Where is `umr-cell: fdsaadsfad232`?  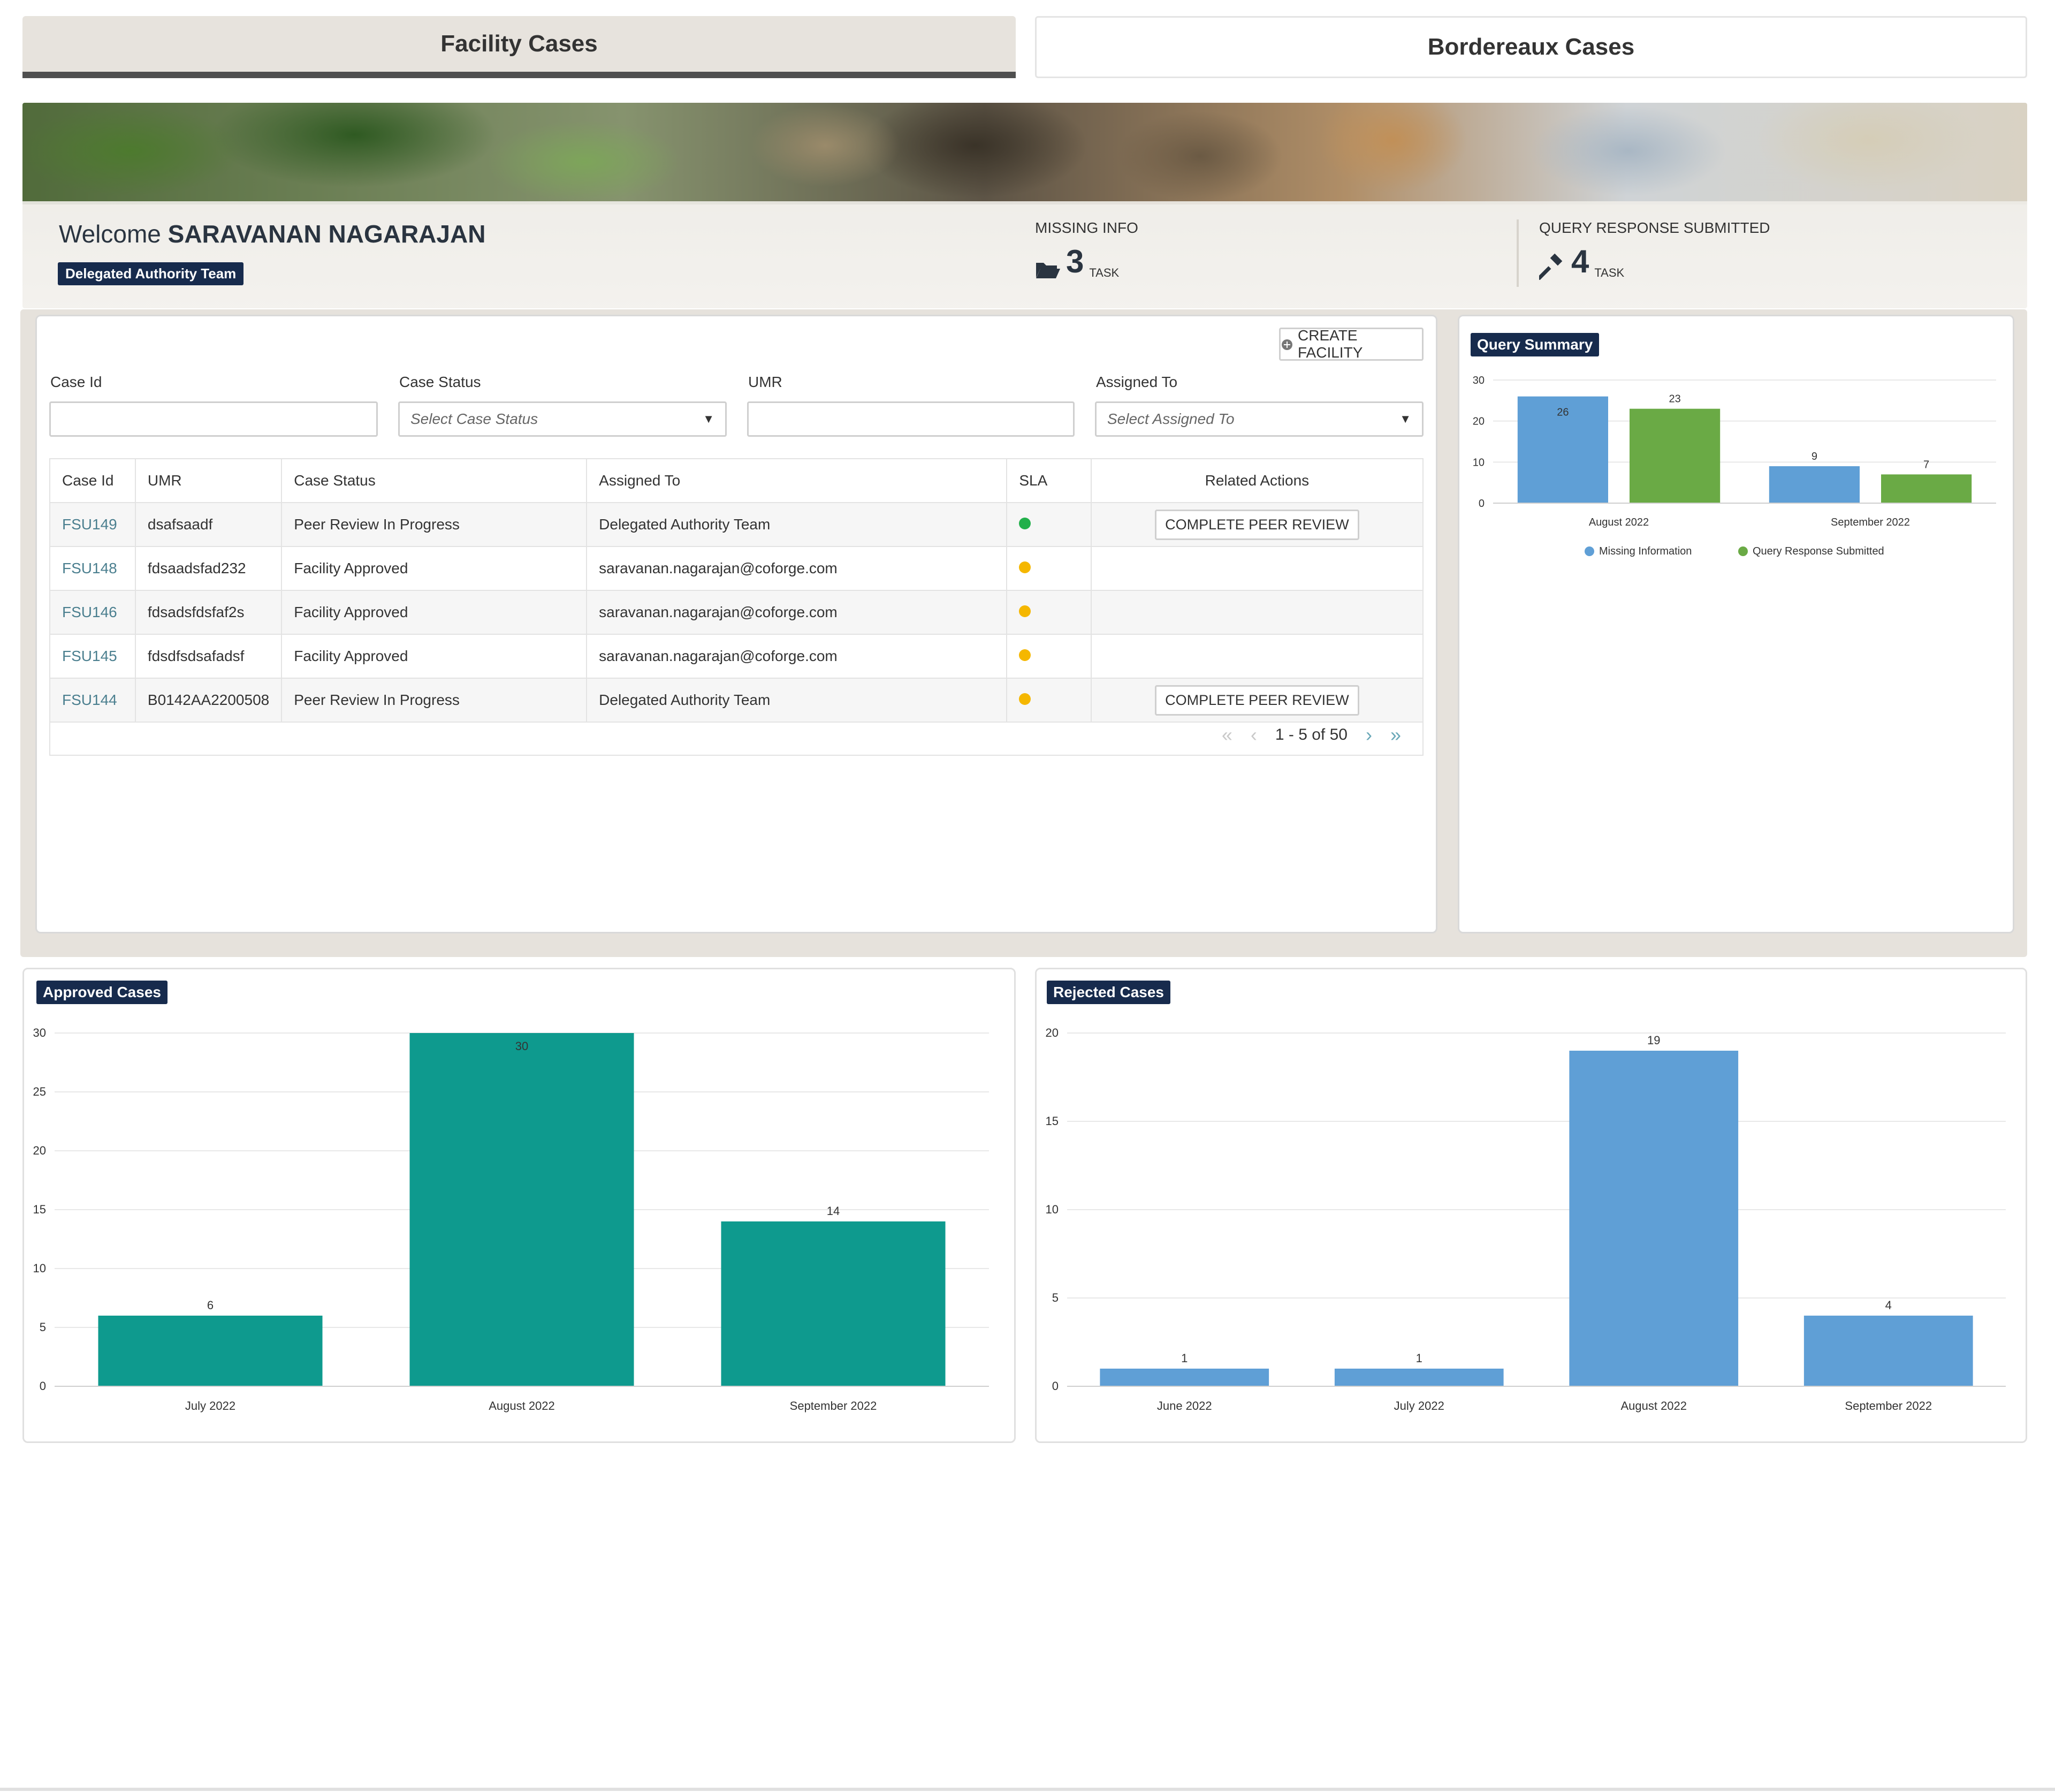
umr-cell: fdsaadsfad232 is located at coordinates (208, 568).